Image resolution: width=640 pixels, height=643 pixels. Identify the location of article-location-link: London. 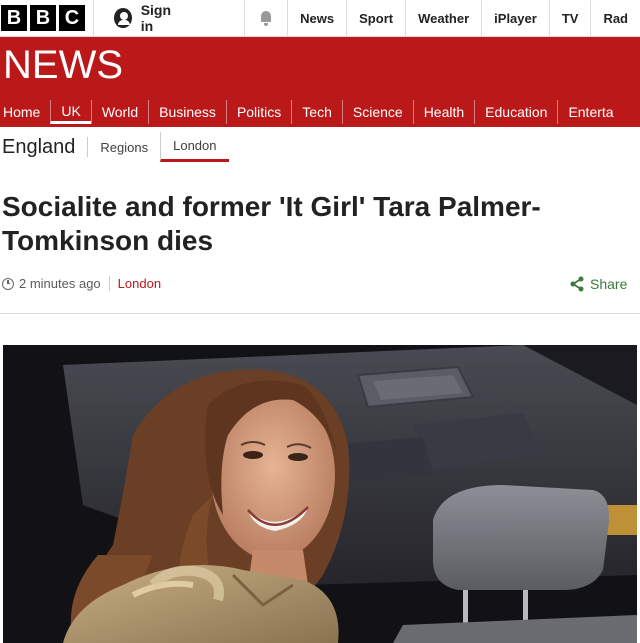
(135, 283).